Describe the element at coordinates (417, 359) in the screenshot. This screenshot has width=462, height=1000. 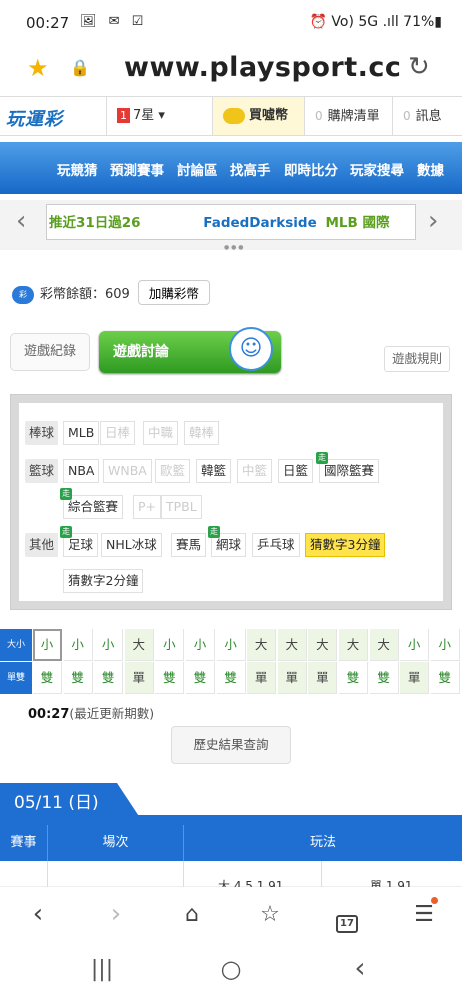
I see `game-rules-button: 遊戲規則` at that location.